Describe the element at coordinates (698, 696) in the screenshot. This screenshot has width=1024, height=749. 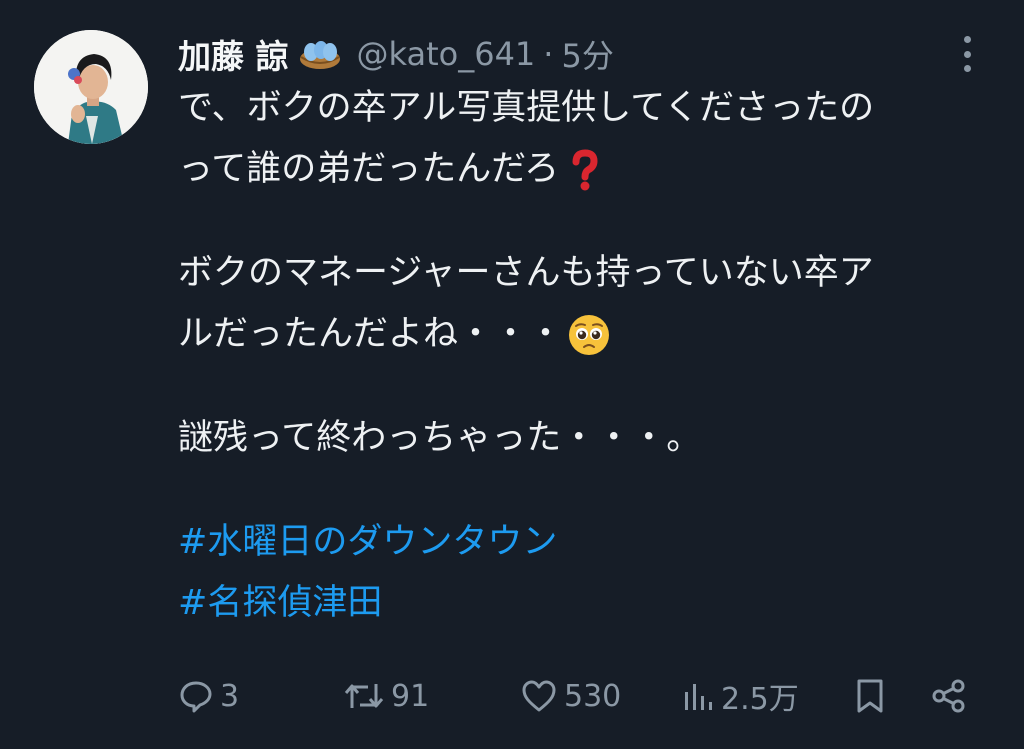
I see `views-icon` at that location.